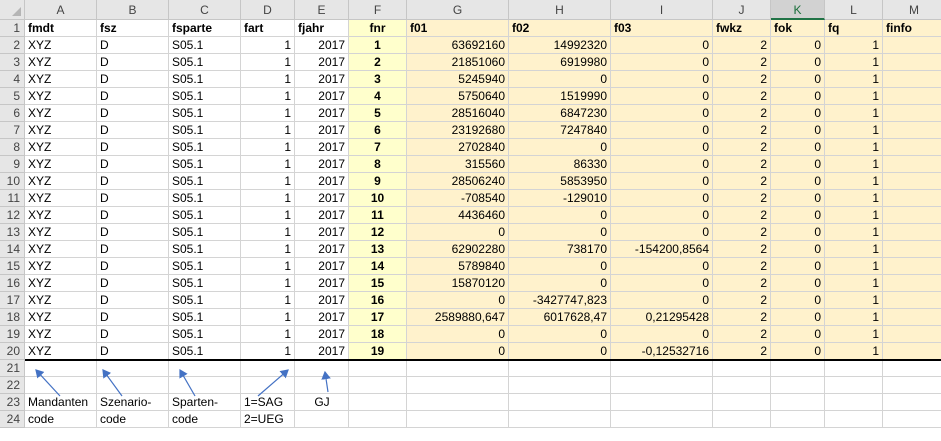 Image resolution: width=941 pixels, height=441 pixels. What do you see at coordinates (12, 317) in the screenshot?
I see `row-header-18: 18` at bounding box center [12, 317].